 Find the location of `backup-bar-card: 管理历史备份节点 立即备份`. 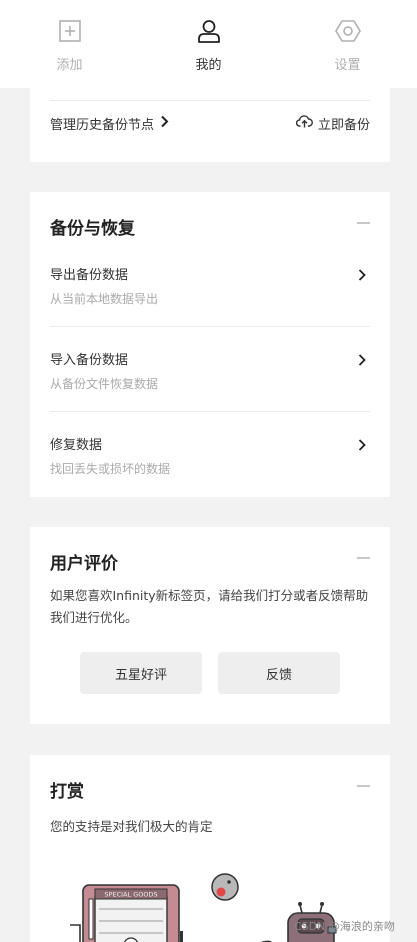

backup-bar-card: 管理历史备份节点 立即备份 is located at coordinates (210, 125).